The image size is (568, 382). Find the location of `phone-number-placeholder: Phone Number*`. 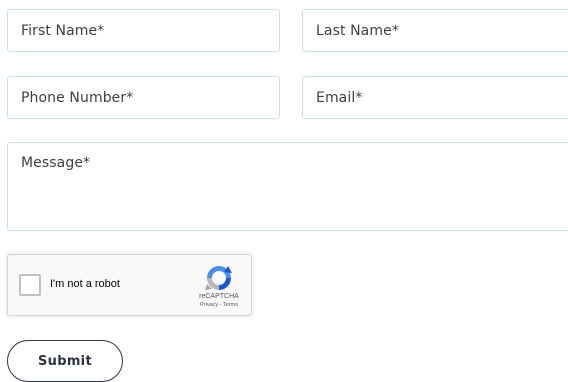

phone-number-placeholder: Phone Number* is located at coordinates (77, 98).